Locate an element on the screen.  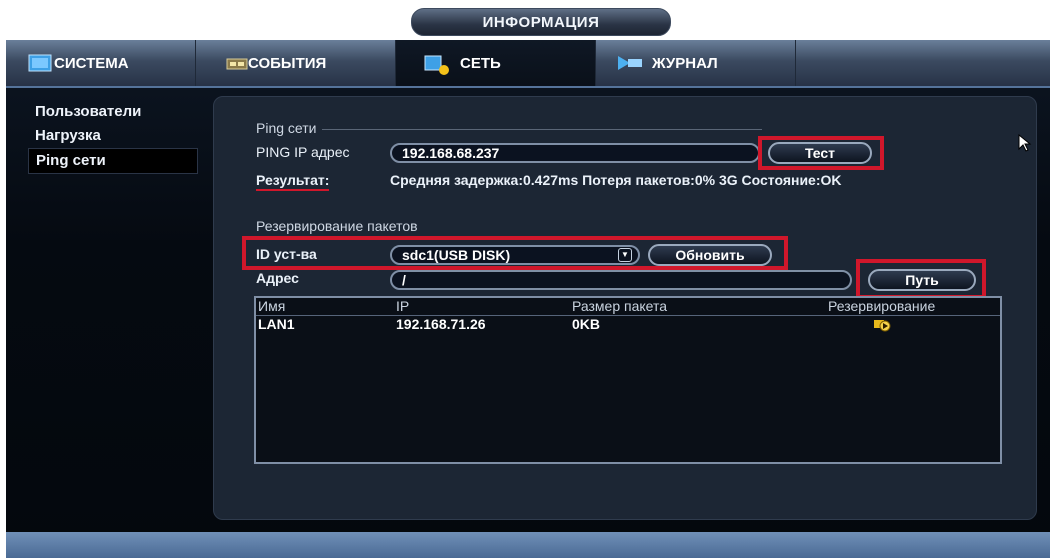
mouse-cursor-icon is located at coordinates (1025, 145).